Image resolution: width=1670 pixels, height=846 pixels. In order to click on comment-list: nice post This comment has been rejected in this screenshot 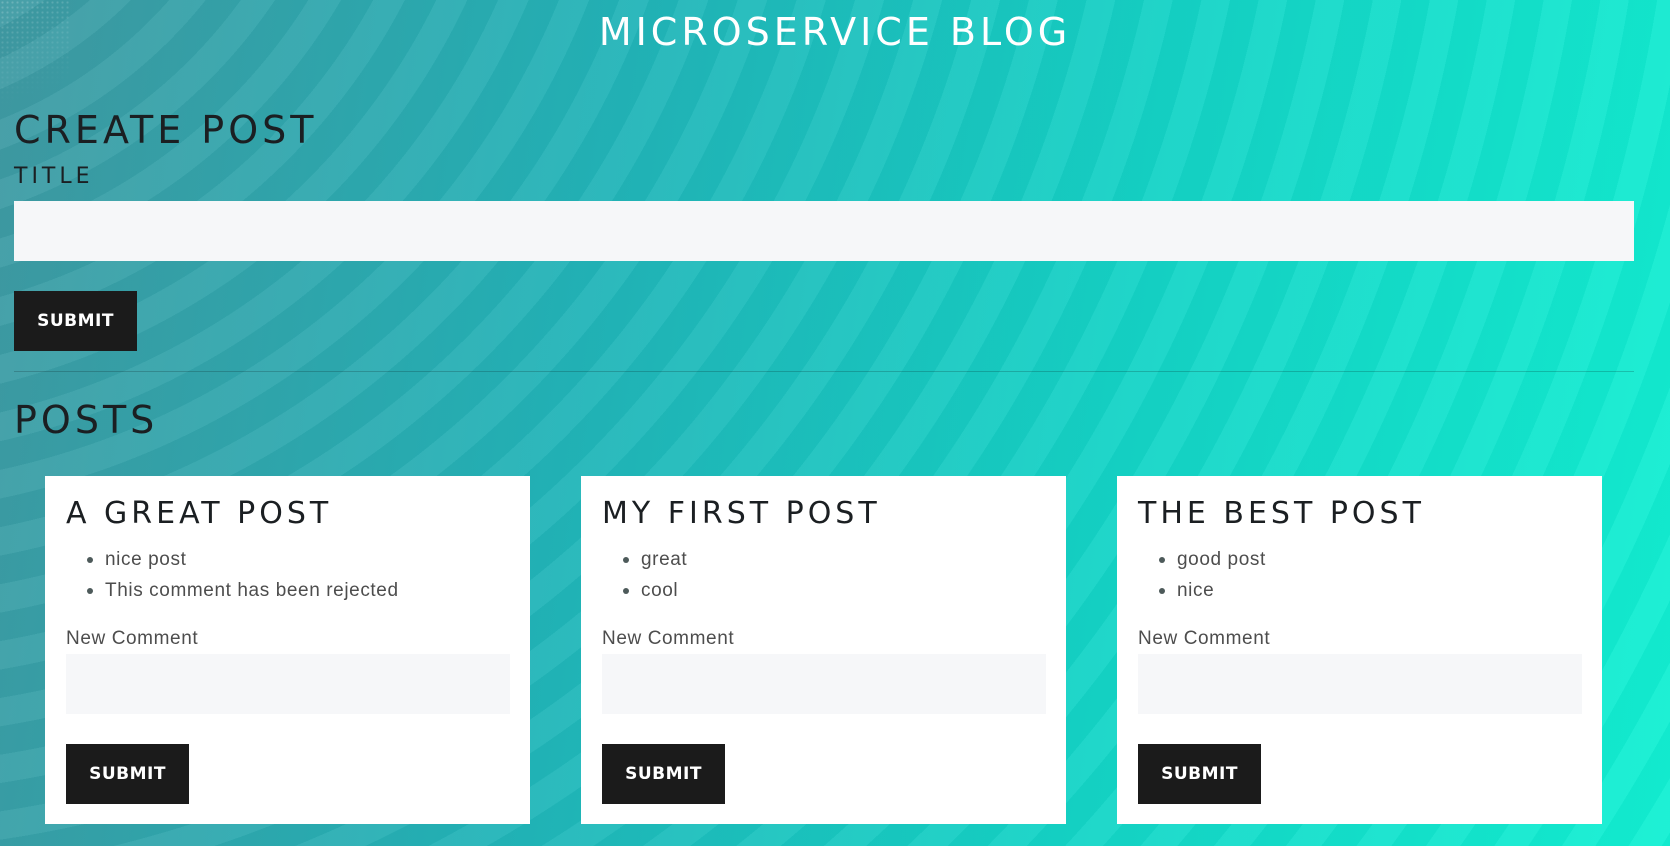, I will do `click(243, 575)`.